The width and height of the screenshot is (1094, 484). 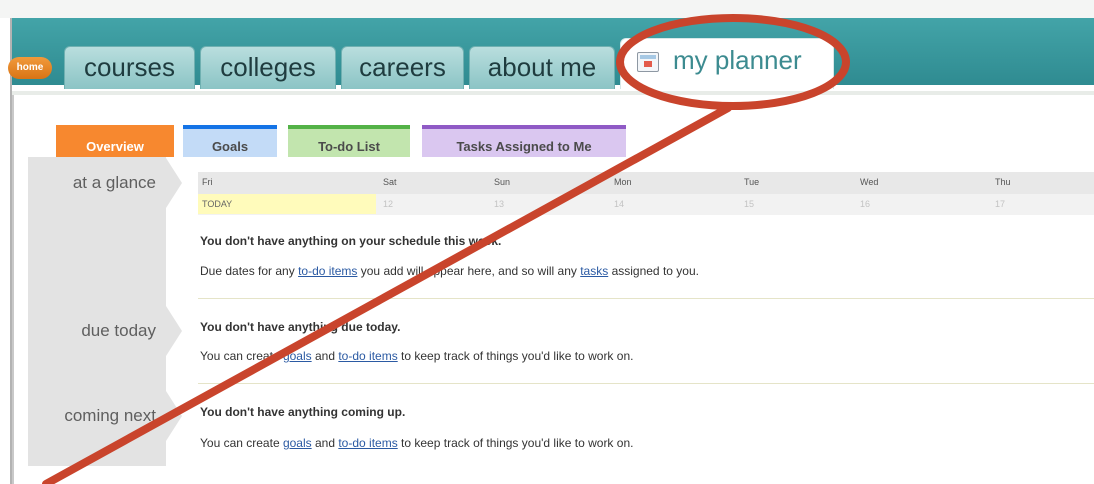 What do you see at coordinates (114, 182) in the screenshot?
I see `section-label-at-a-glance: at a glance` at bounding box center [114, 182].